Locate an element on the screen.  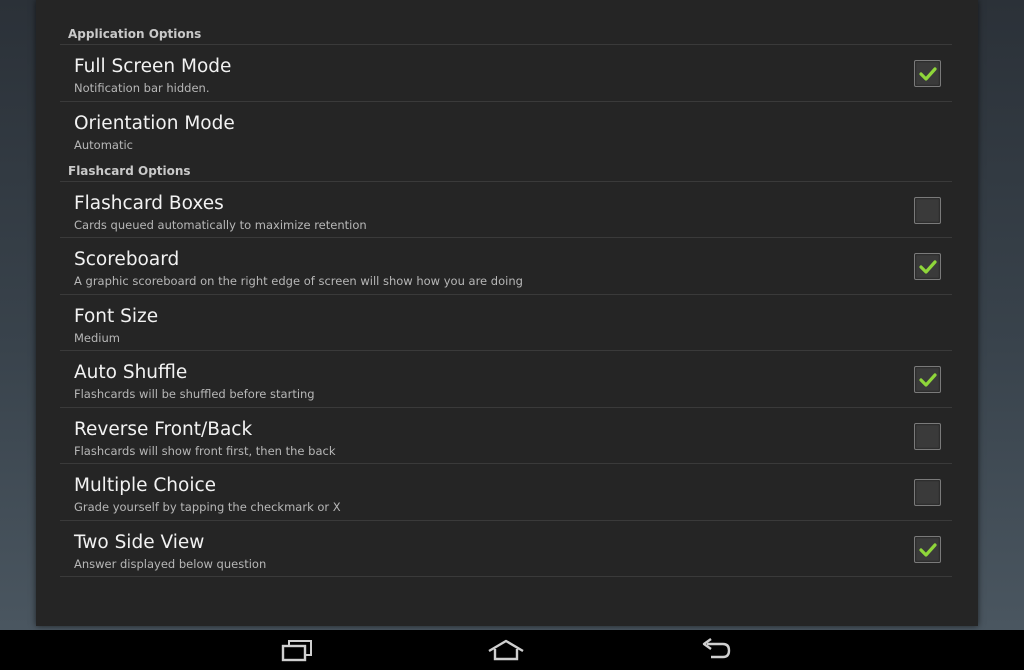
back-icon is located at coordinates (716, 648).